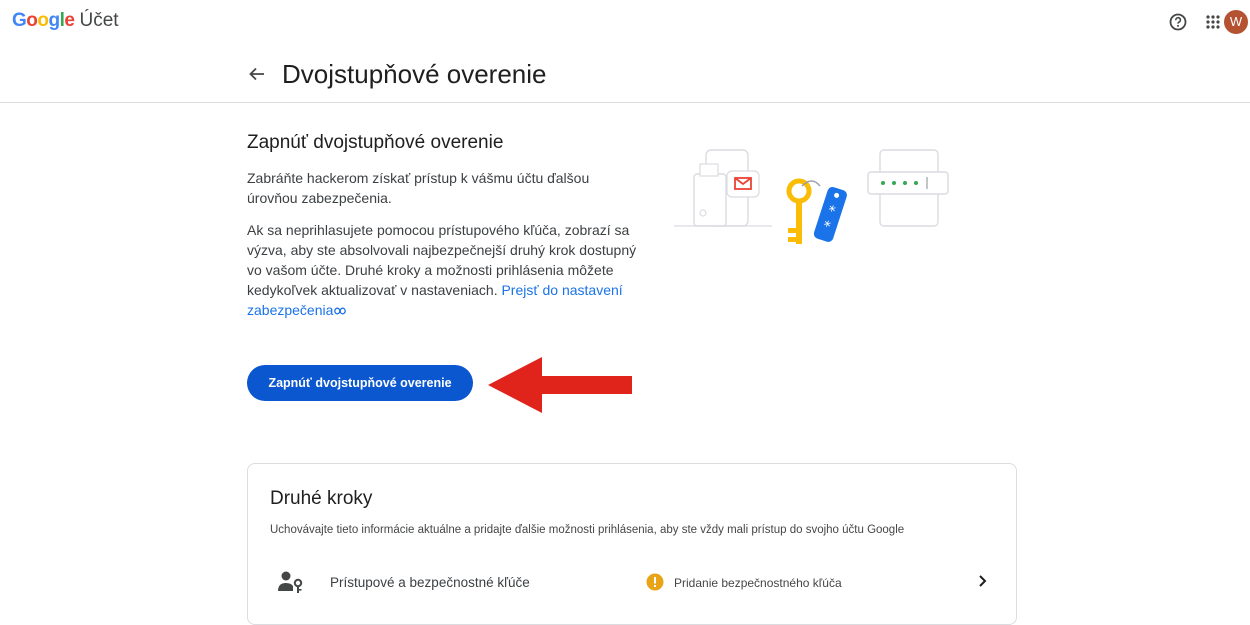  What do you see at coordinates (430, 582) in the screenshot?
I see `row-label: Prístupové a bezpečnostné kľúče` at bounding box center [430, 582].